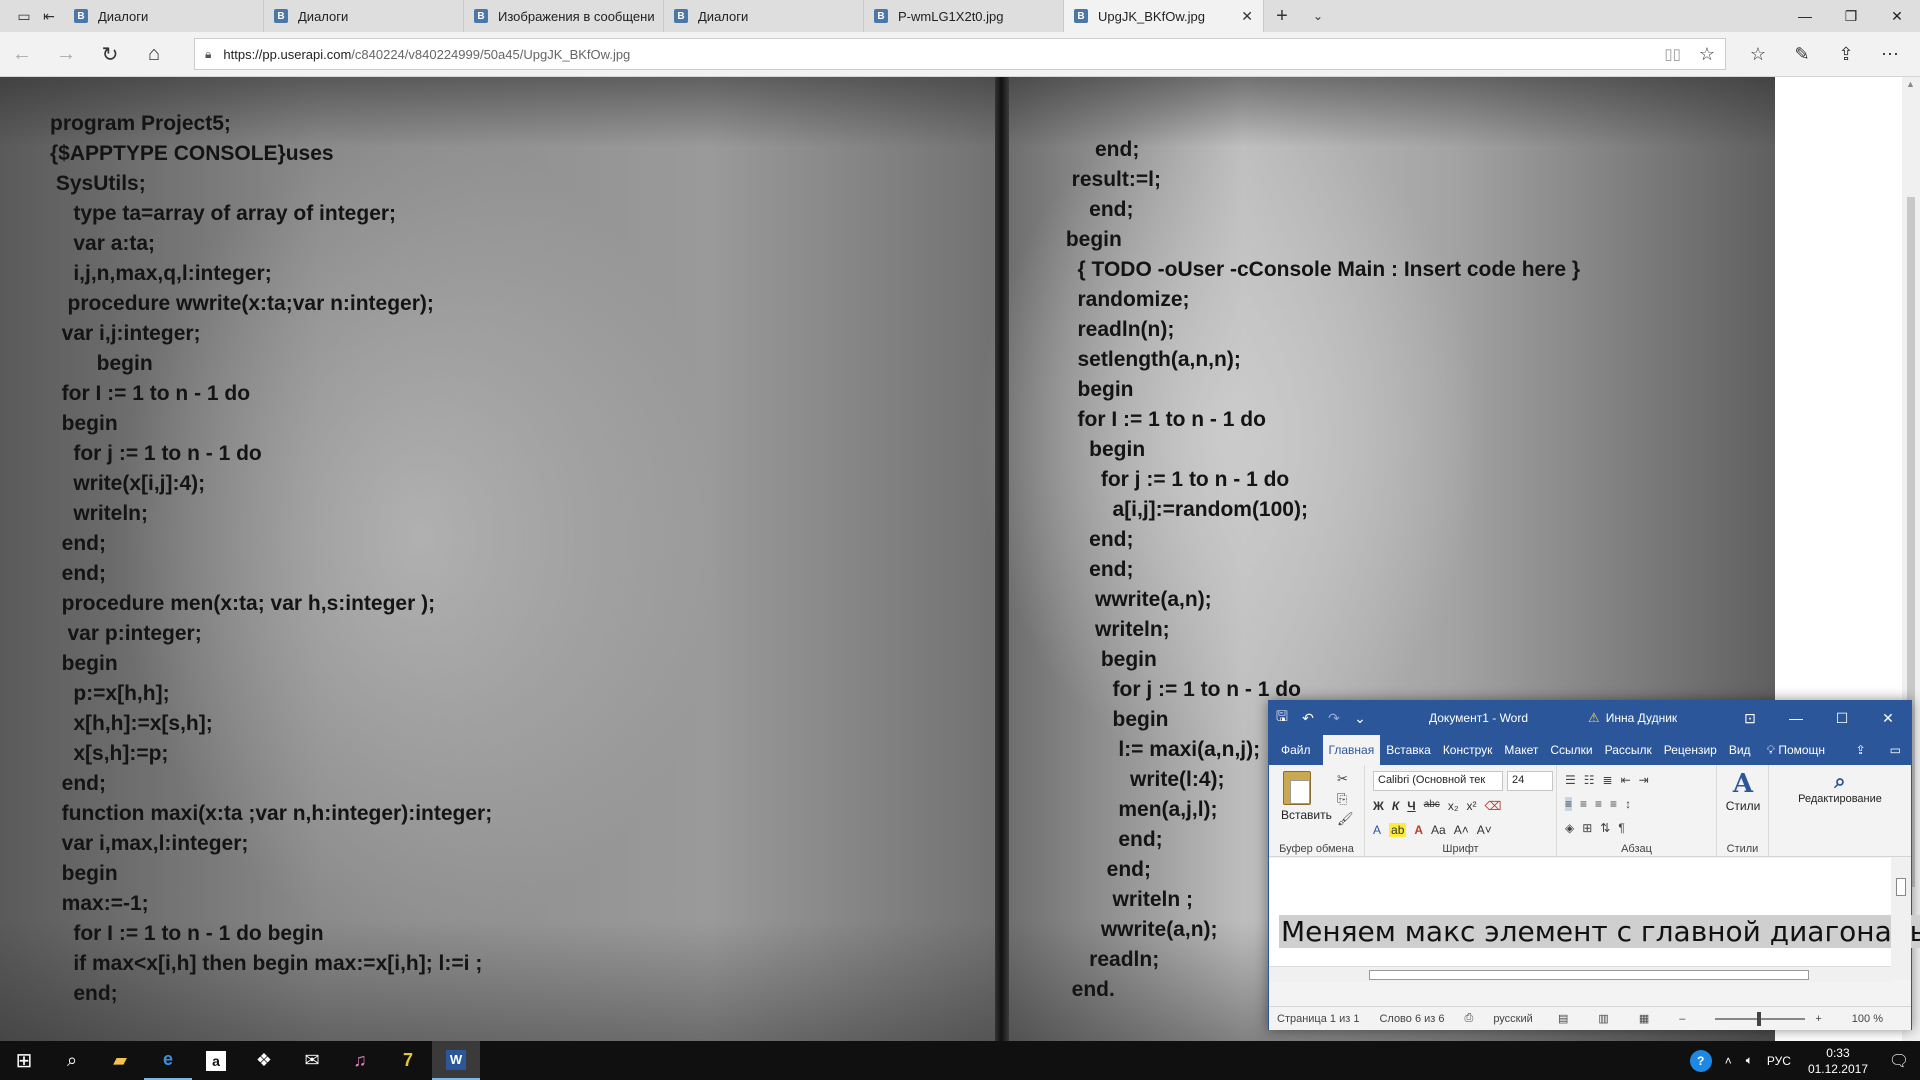  Describe the element at coordinates (1492, 806) in the screenshot. I see `clear-format-icon: ⌫` at that location.